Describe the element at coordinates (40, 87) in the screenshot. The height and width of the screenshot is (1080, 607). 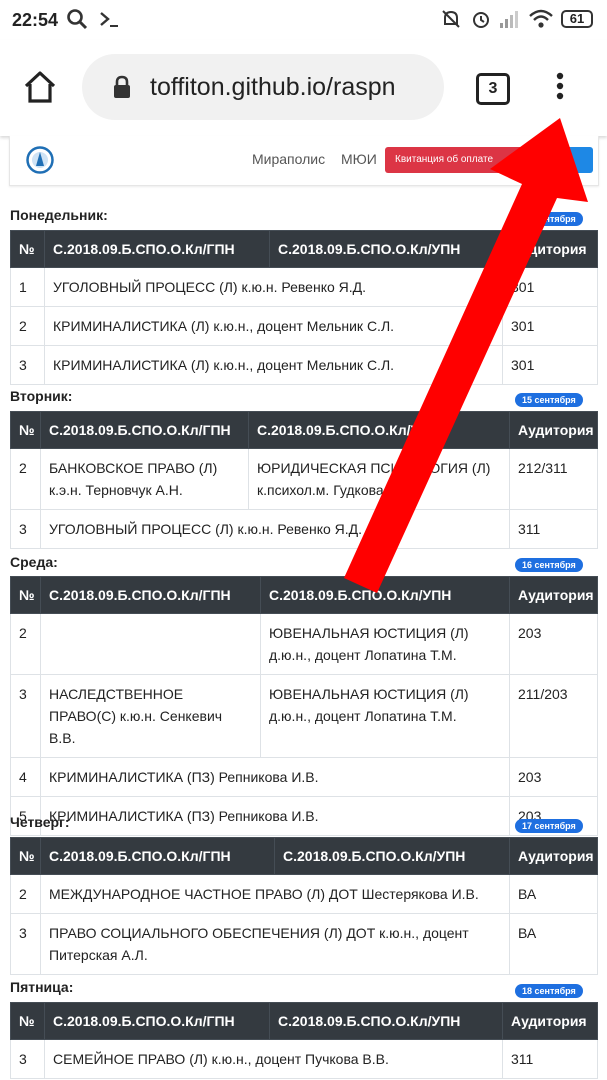
I see `home-icon` at that location.